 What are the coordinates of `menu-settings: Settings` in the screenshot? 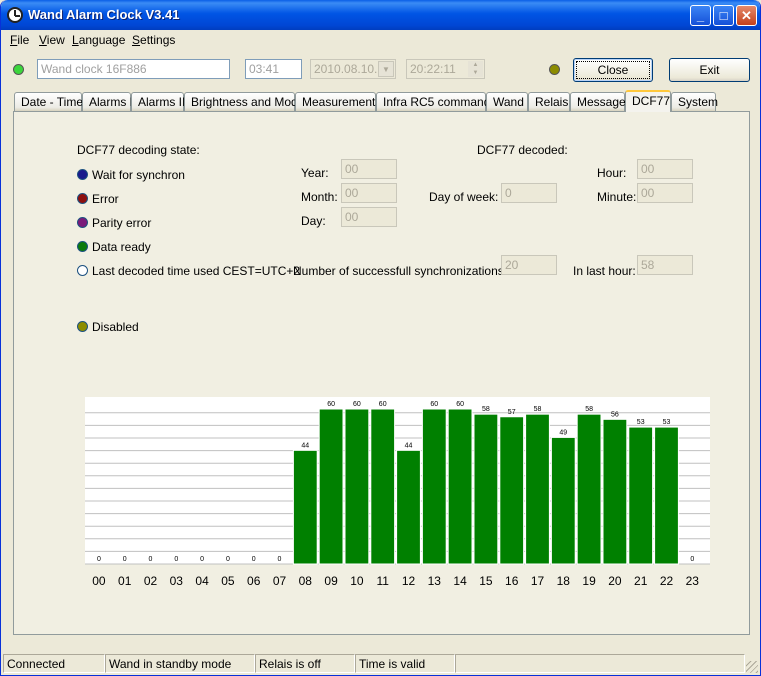 It's located at (153, 40).